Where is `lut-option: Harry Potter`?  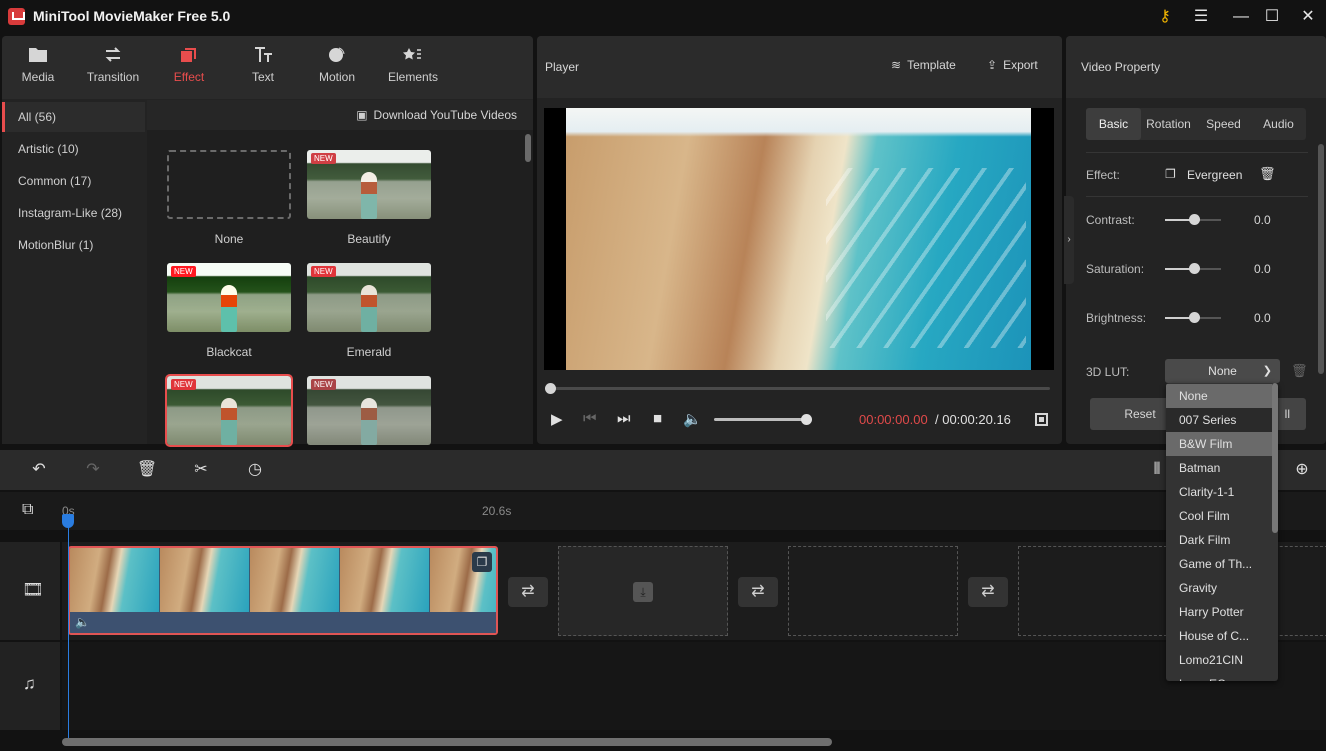 lut-option: Harry Potter is located at coordinates (1219, 612).